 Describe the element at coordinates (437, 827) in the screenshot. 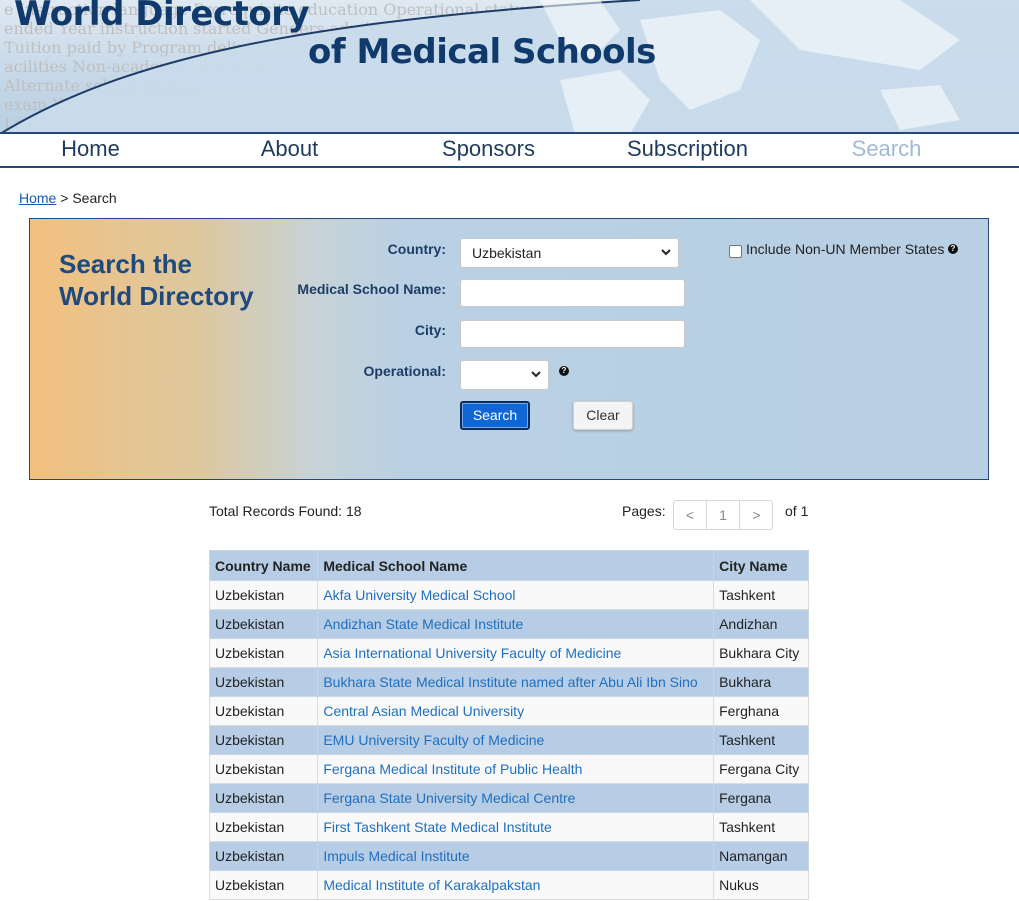

I see `school-link: First Tashkent State Medical Institute` at that location.